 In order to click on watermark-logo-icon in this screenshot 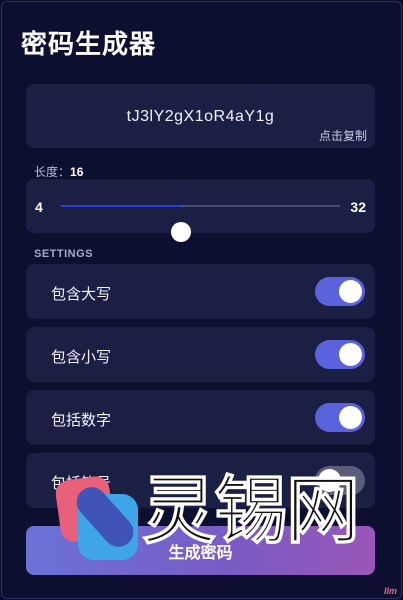, I will do `click(97, 518)`.